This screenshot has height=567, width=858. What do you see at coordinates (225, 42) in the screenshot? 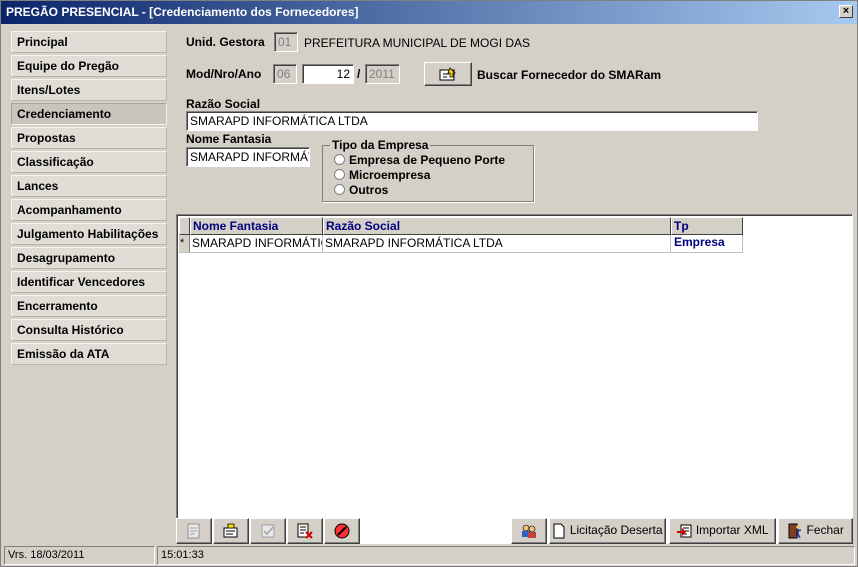
I see `unid-gestora-label: Unid. Gestora` at bounding box center [225, 42].